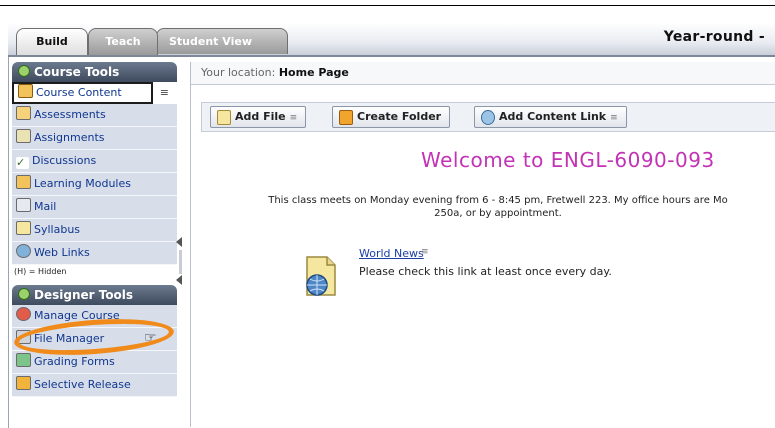 Image resolution: width=775 pixels, height=428 pixels. I want to click on tab-student-view: Student View, so click(222, 41).